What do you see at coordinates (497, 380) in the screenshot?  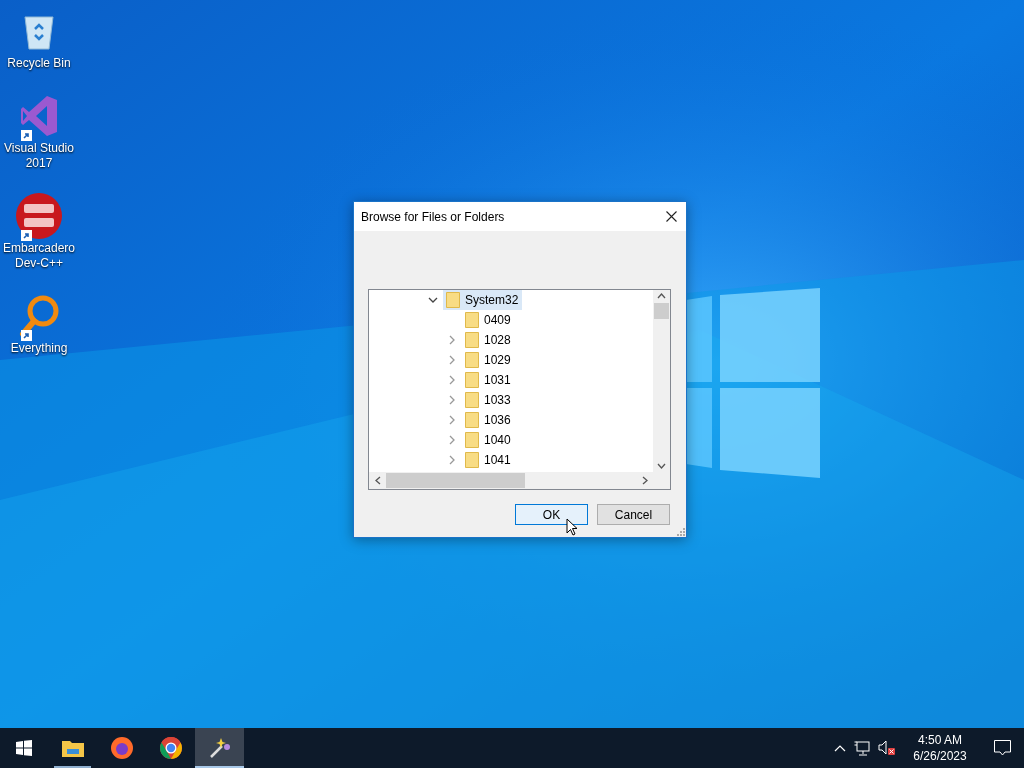 I see `folder-name: 1031` at bounding box center [497, 380].